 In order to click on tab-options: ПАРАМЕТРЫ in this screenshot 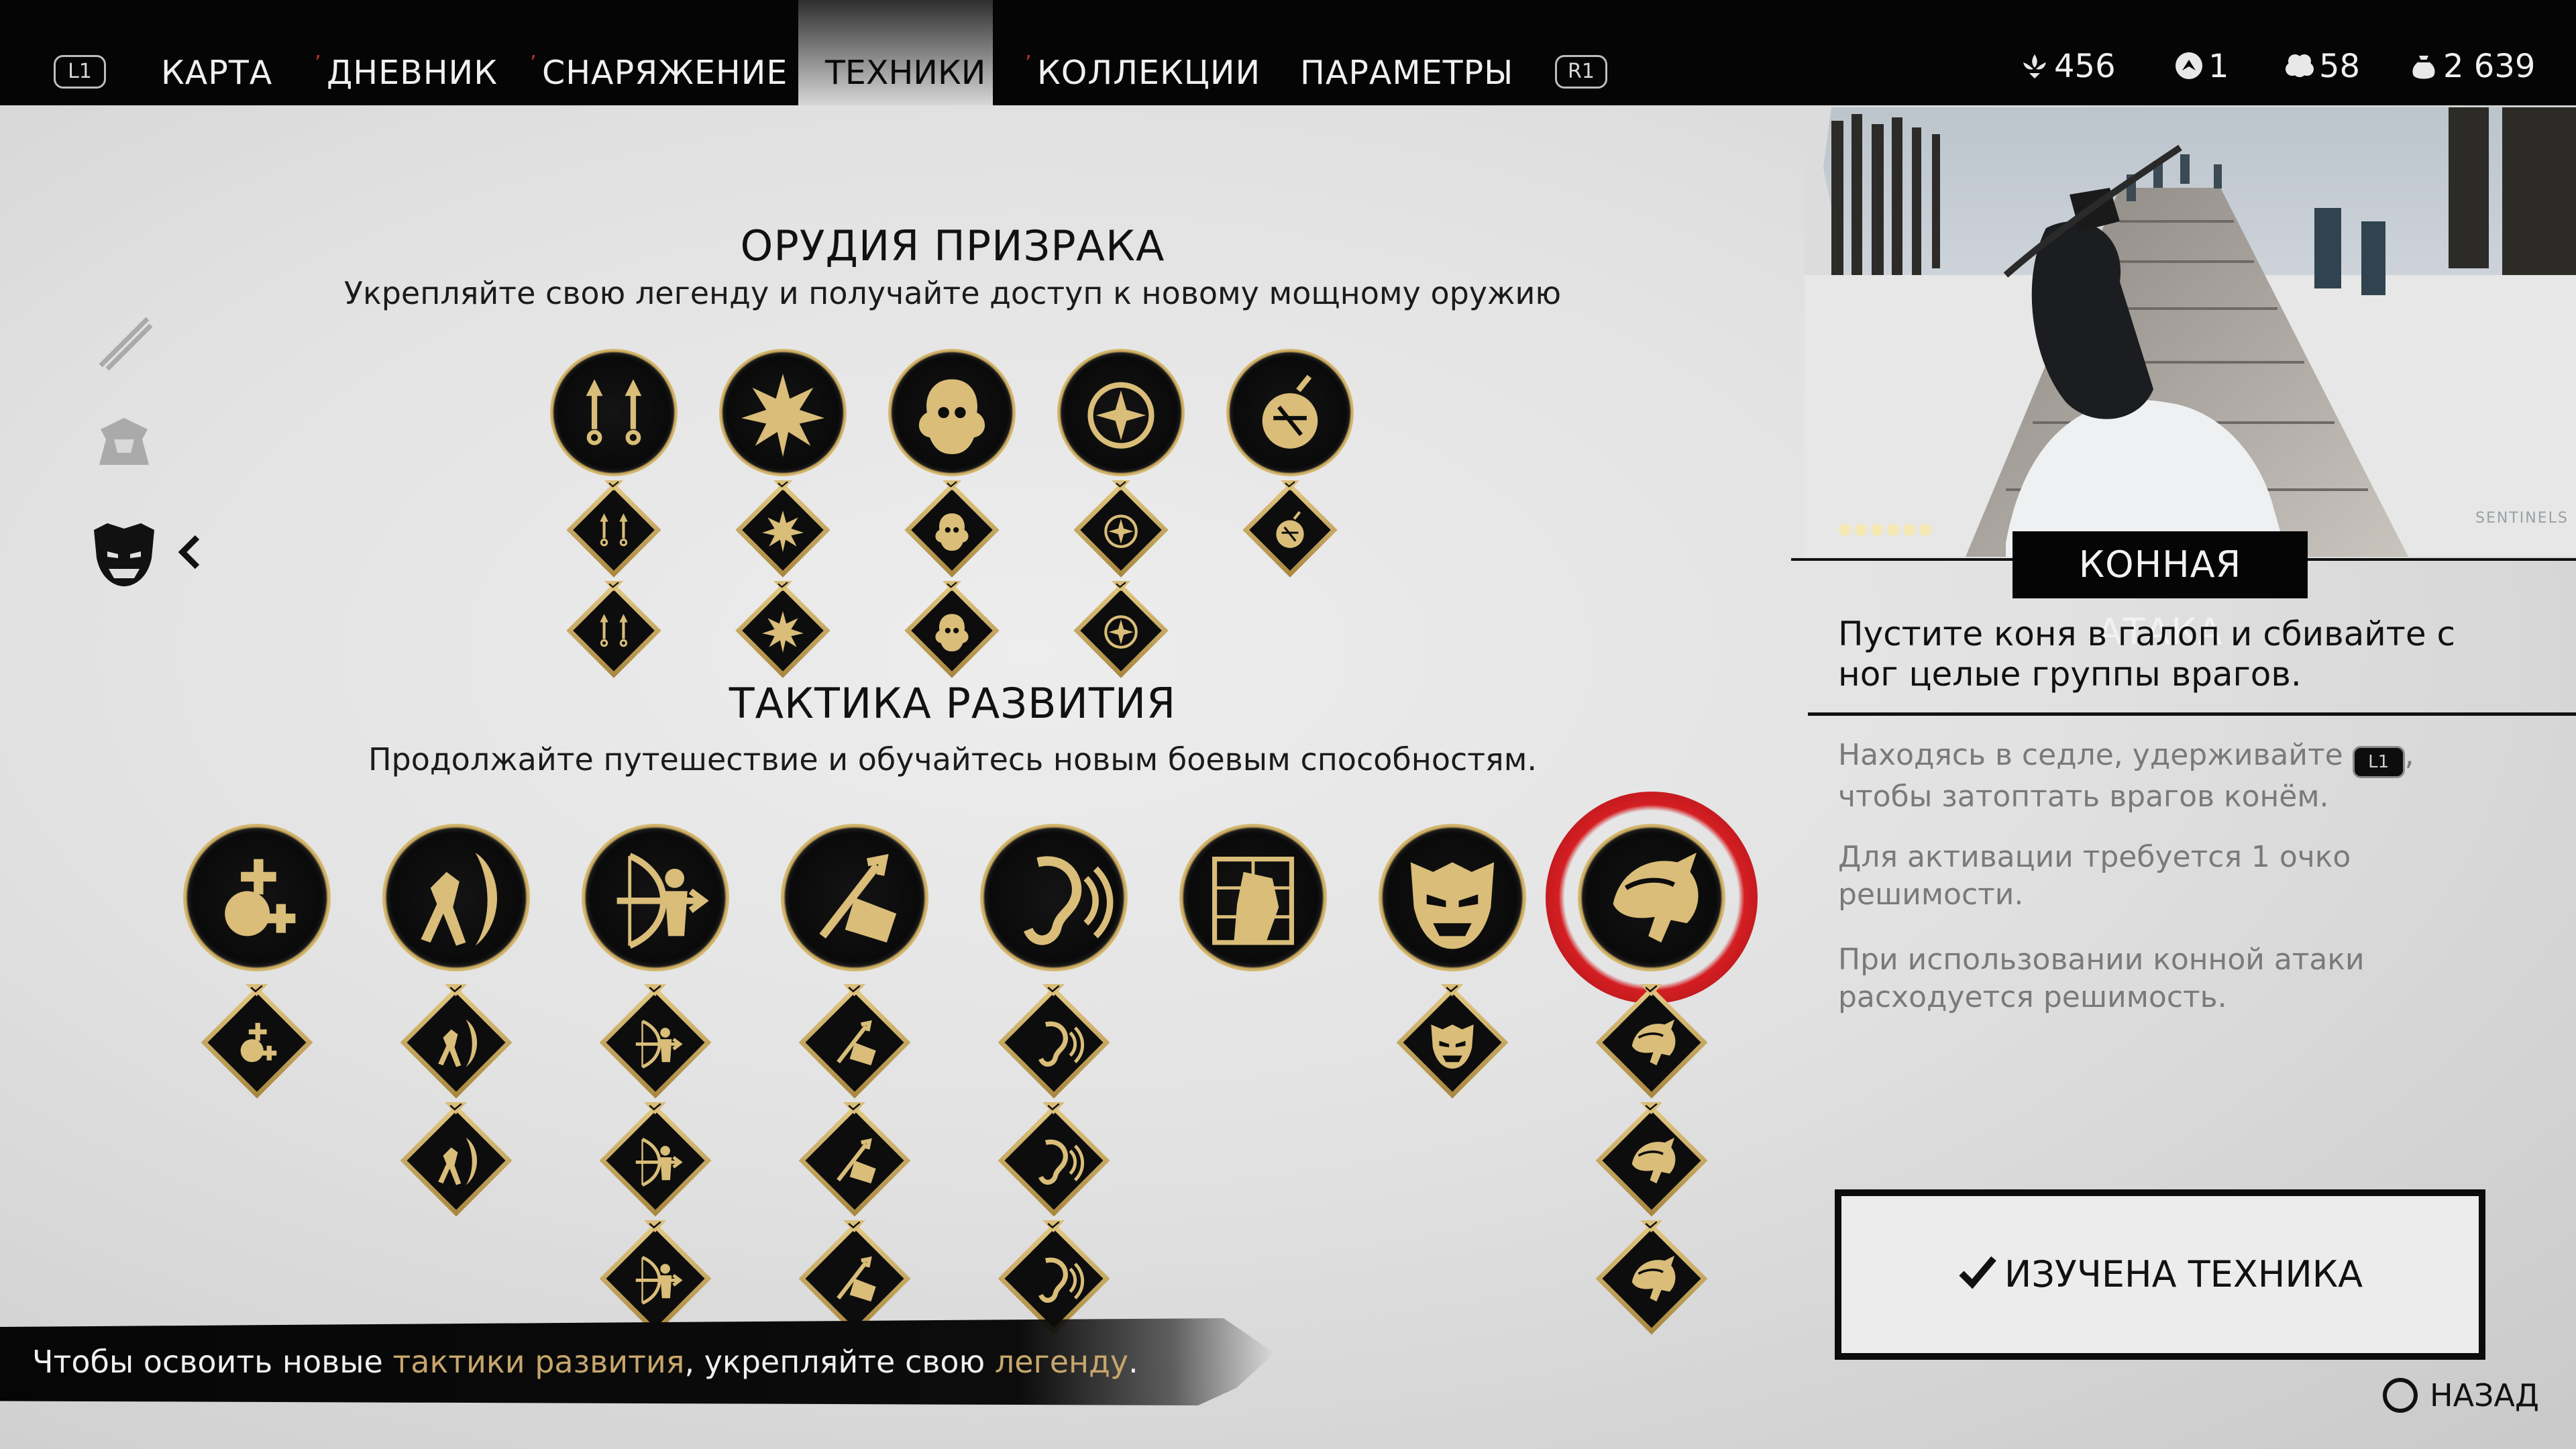, I will do `click(1406, 72)`.